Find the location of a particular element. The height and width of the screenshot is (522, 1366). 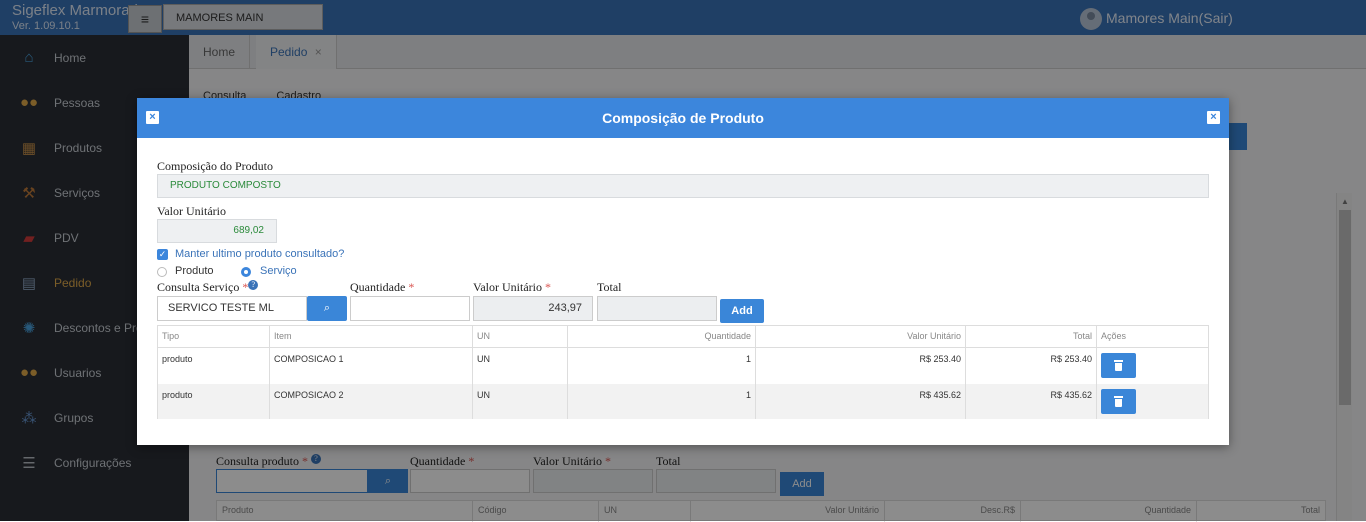

consulta-servico-label: Consulta Serviço *? is located at coordinates (208, 287).